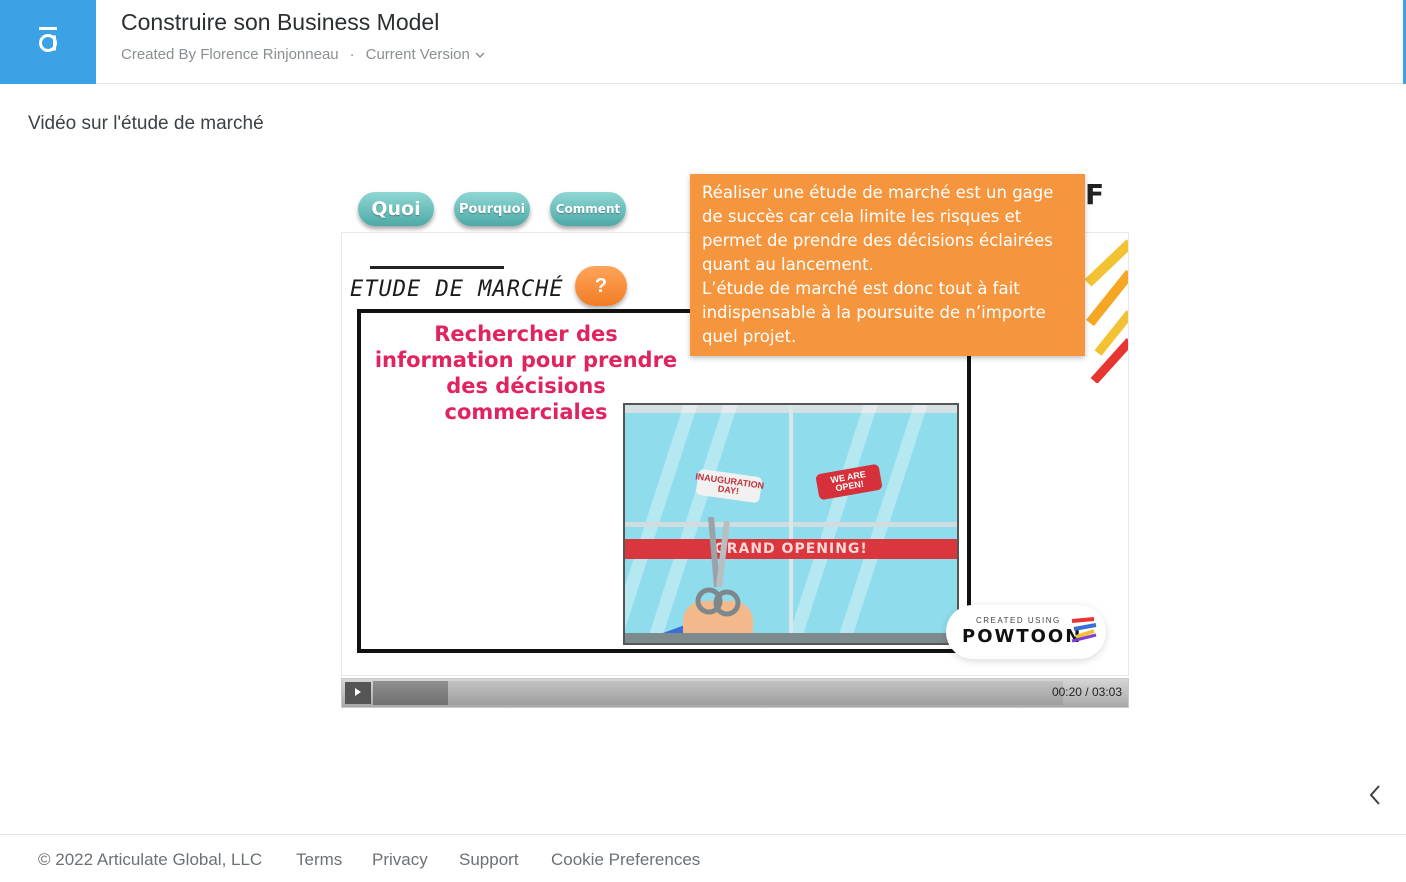  What do you see at coordinates (411, 693) in the screenshot?
I see `scrubber-progress` at bounding box center [411, 693].